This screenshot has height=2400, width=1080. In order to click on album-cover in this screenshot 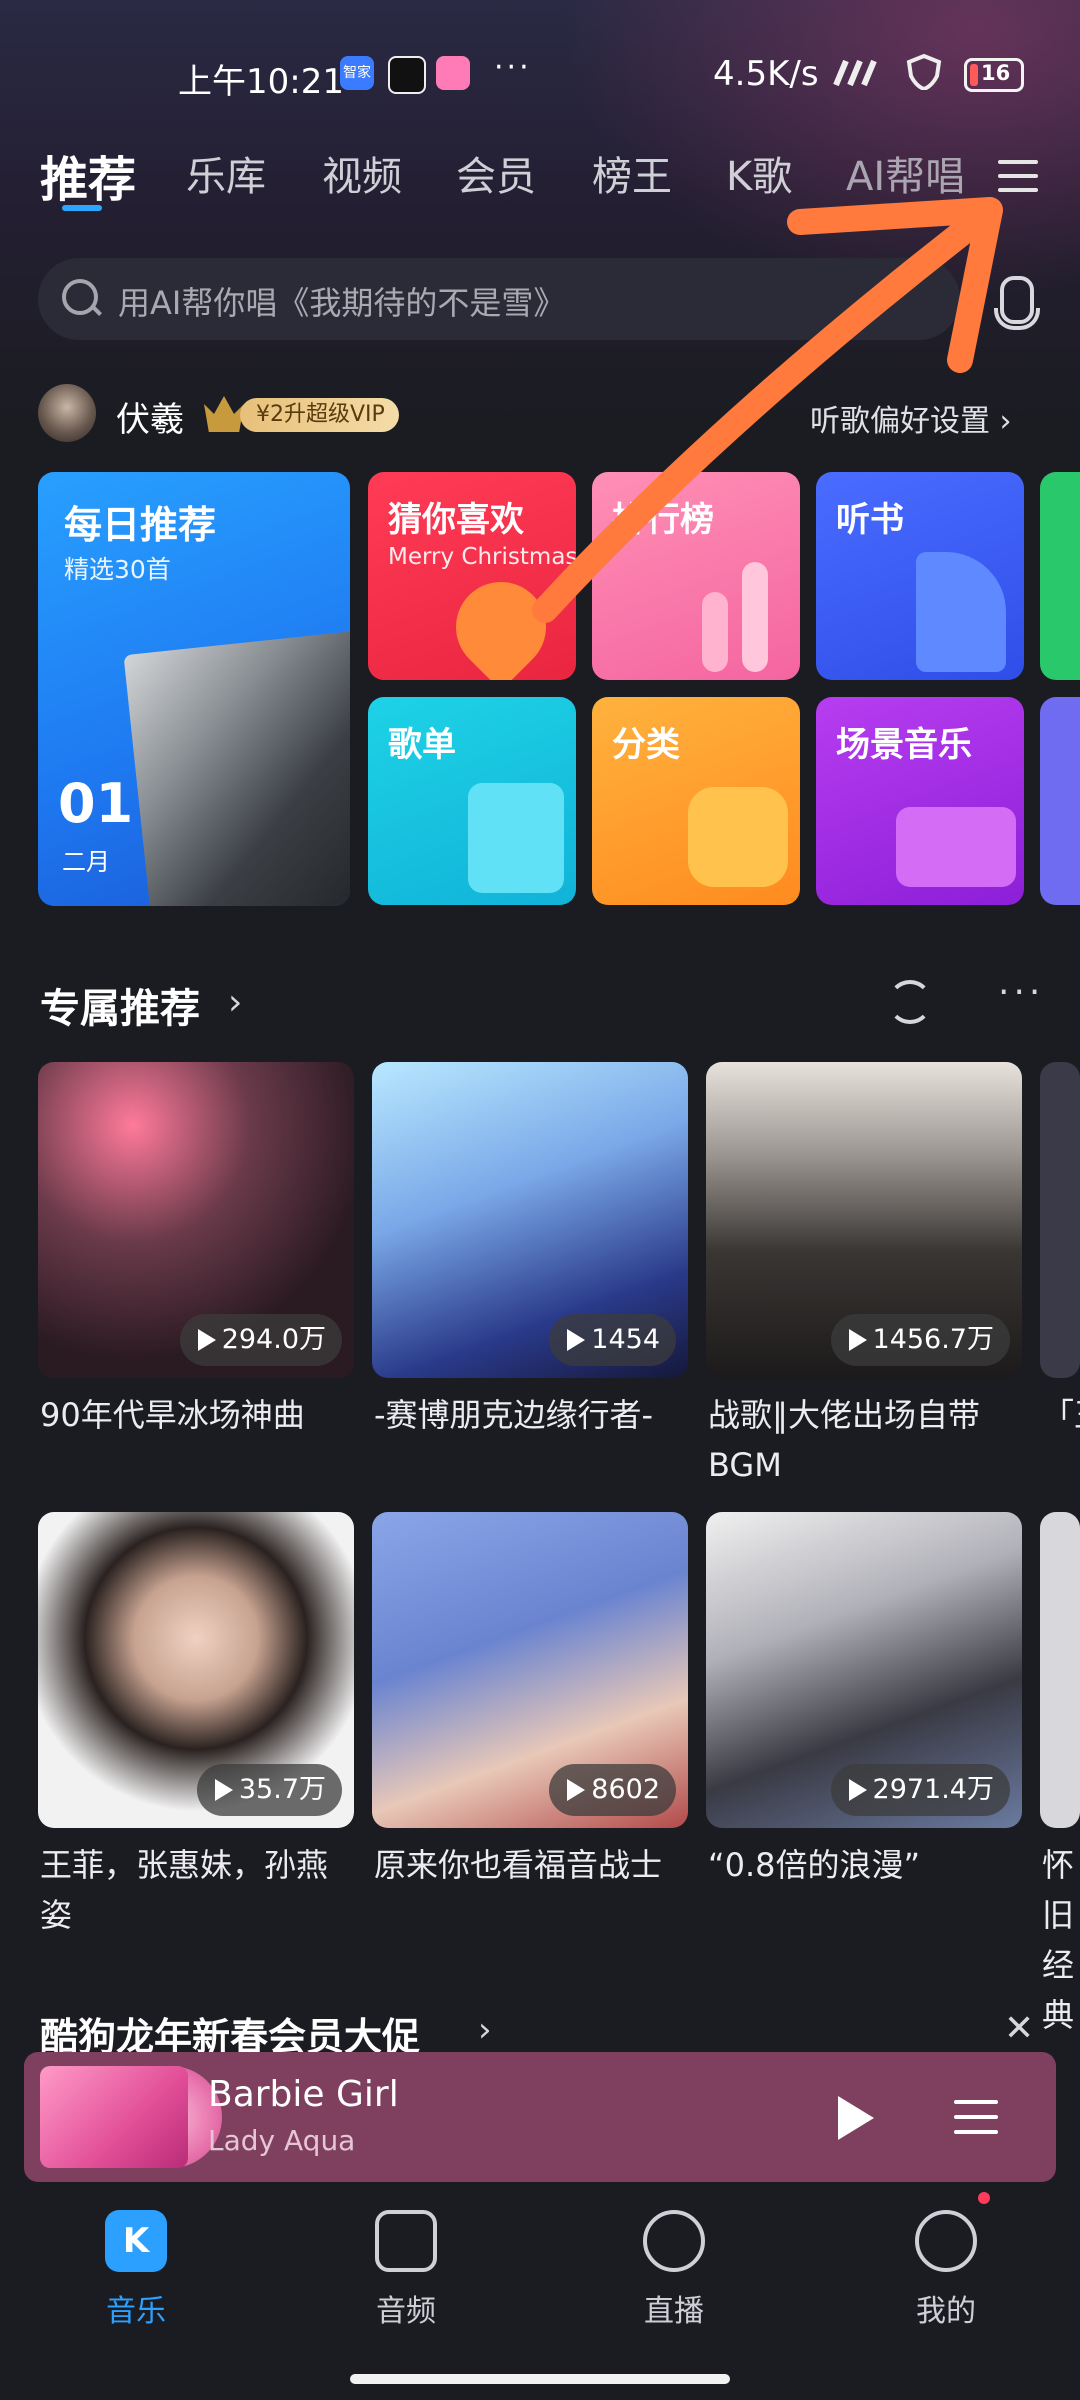, I will do `click(114, 2117)`.